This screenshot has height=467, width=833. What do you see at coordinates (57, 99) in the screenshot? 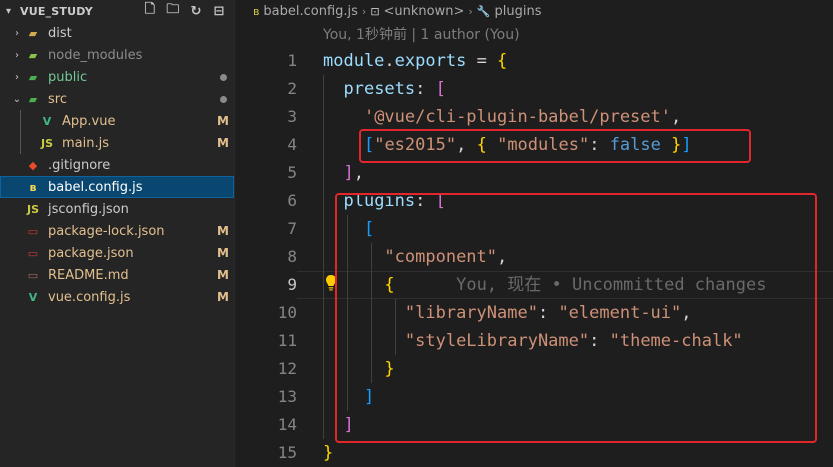
I see `tree-item-label: src` at bounding box center [57, 99].